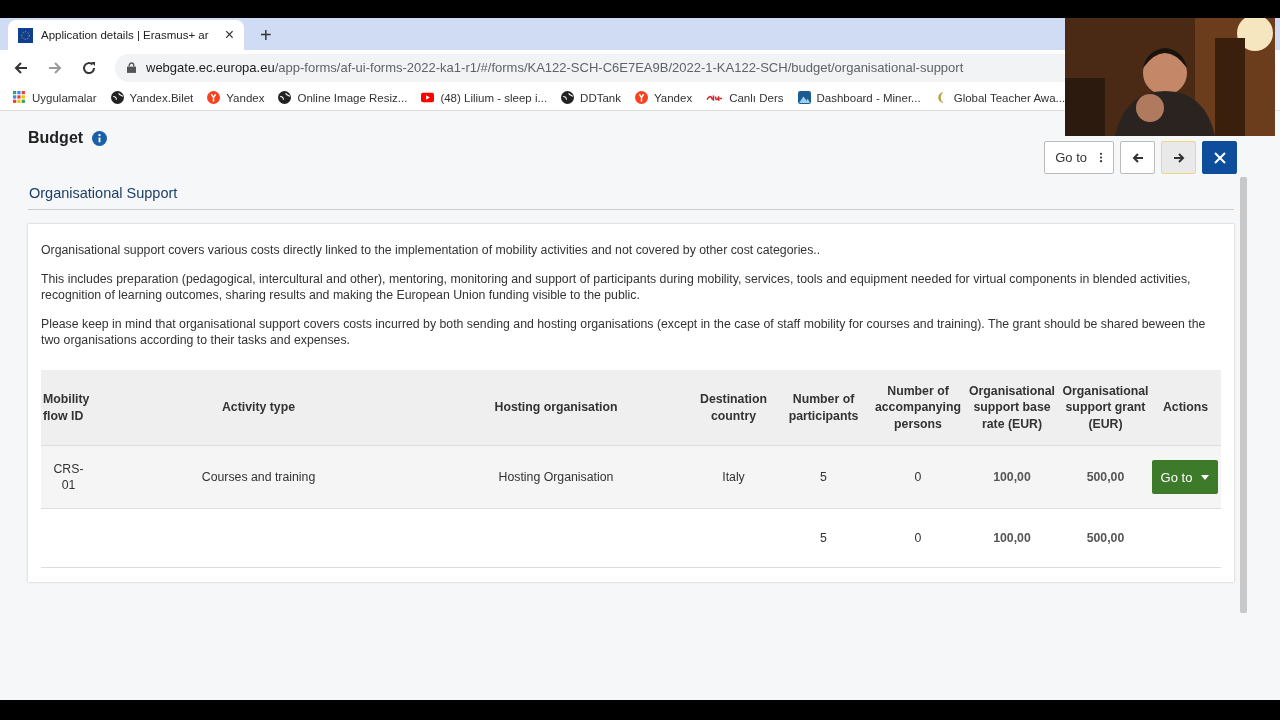 The height and width of the screenshot is (720, 1280). I want to click on right-arrow-icon, so click(1178, 157).